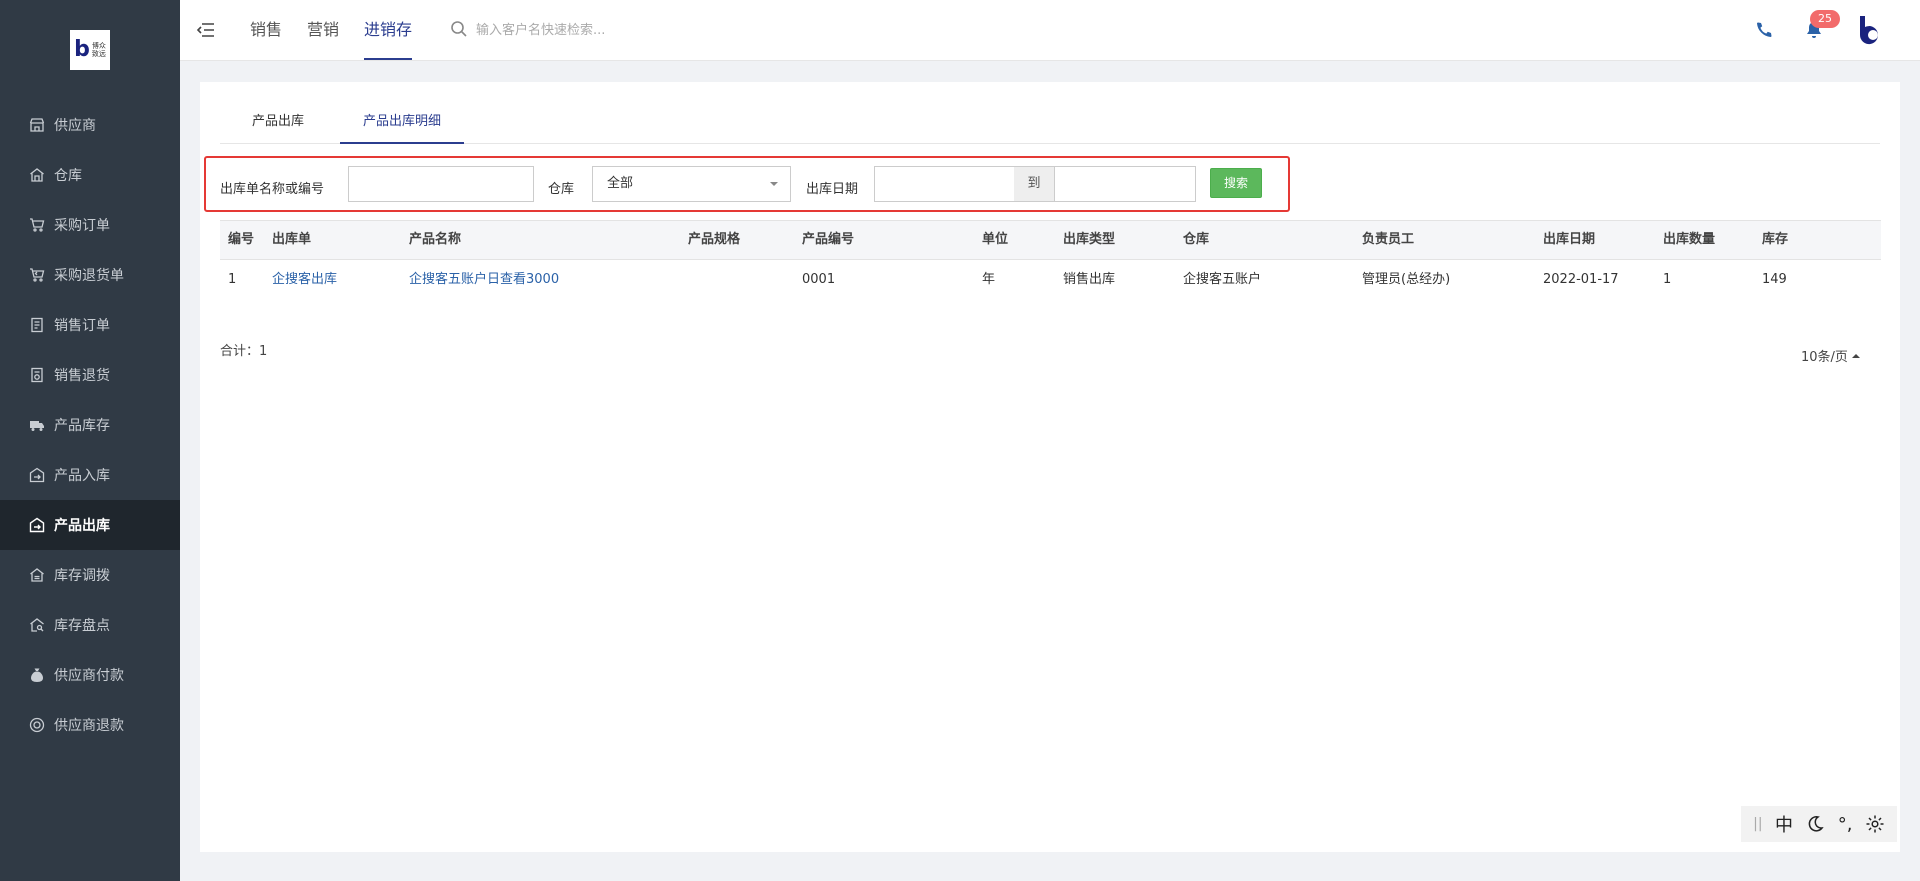 This screenshot has width=1920, height=881. Describe the element at coordinates (82, 576) in the screenshot. I see `sidebar-item-label: 库存调拨` at that location.